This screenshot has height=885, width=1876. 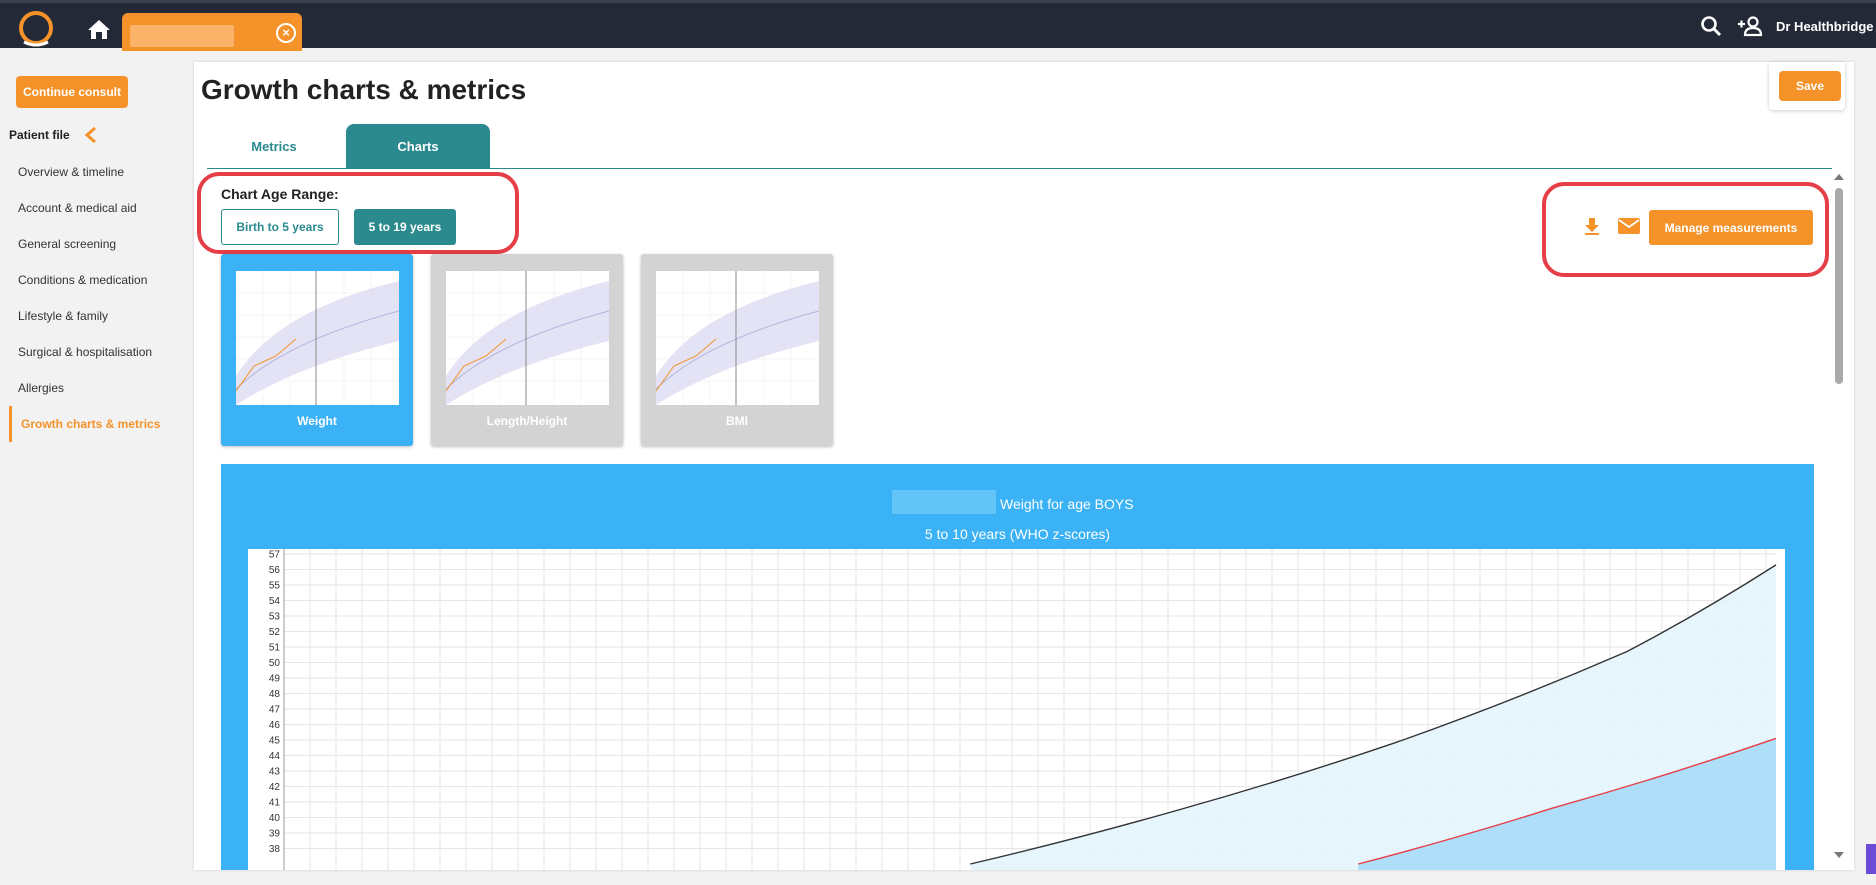 I want to click on thumb-label-length-height: Length/Height, so click(x=527, y=421).